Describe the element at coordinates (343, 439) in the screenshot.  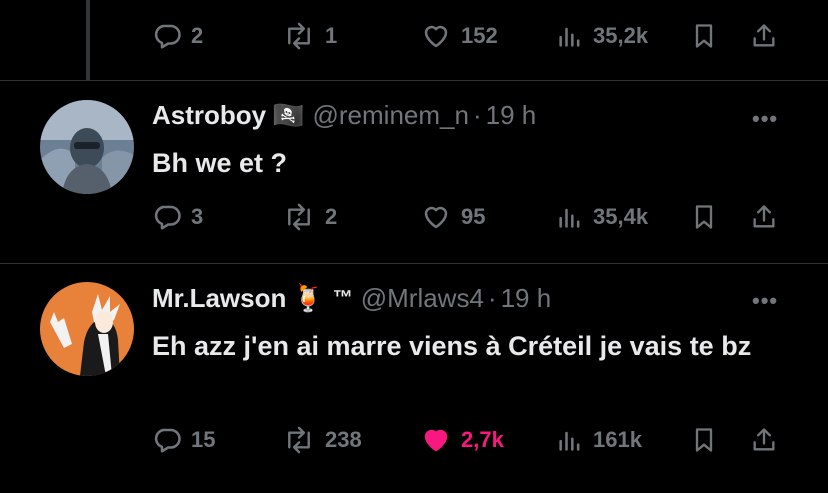
I see `repost-count: 238` at that location.